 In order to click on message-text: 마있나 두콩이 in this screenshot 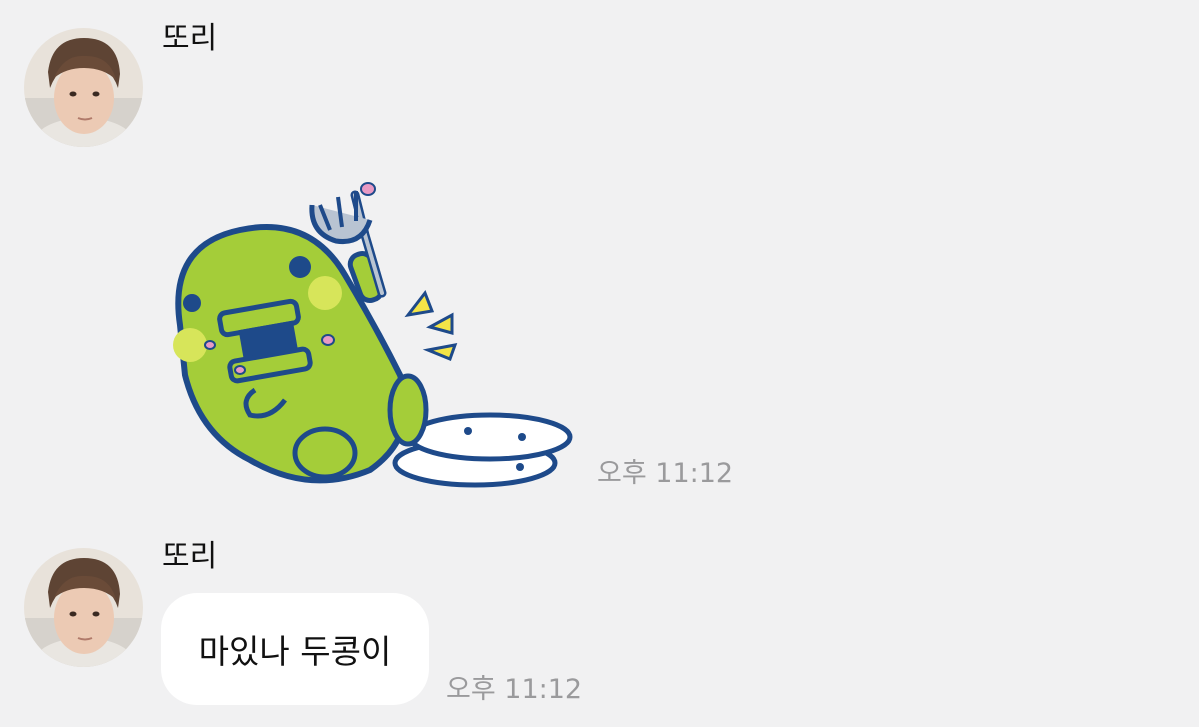, I will do `click(295, 651)`.